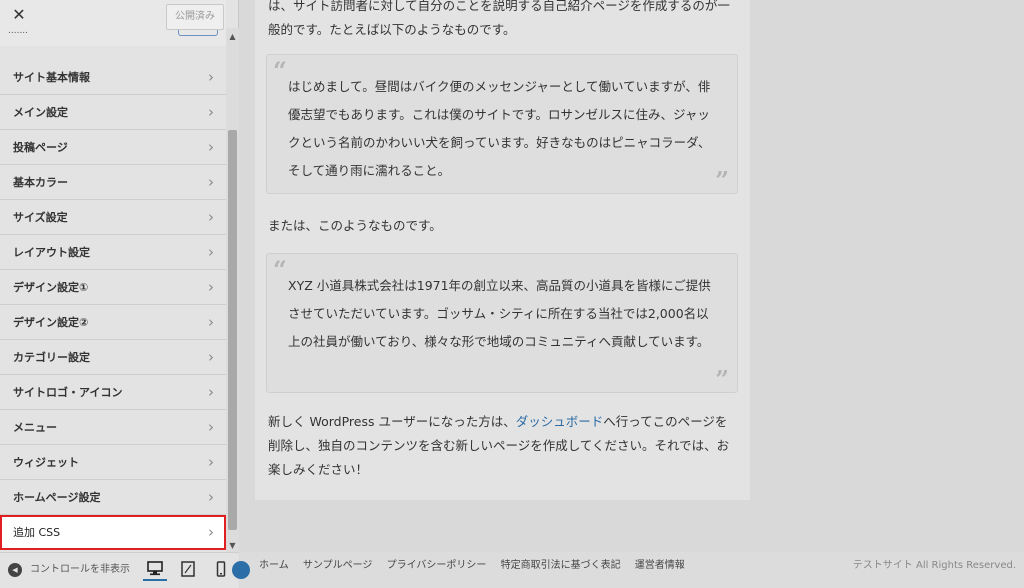  I want to click on menu-item-site-info: サイト基本情報 ›, so click(113, 77).